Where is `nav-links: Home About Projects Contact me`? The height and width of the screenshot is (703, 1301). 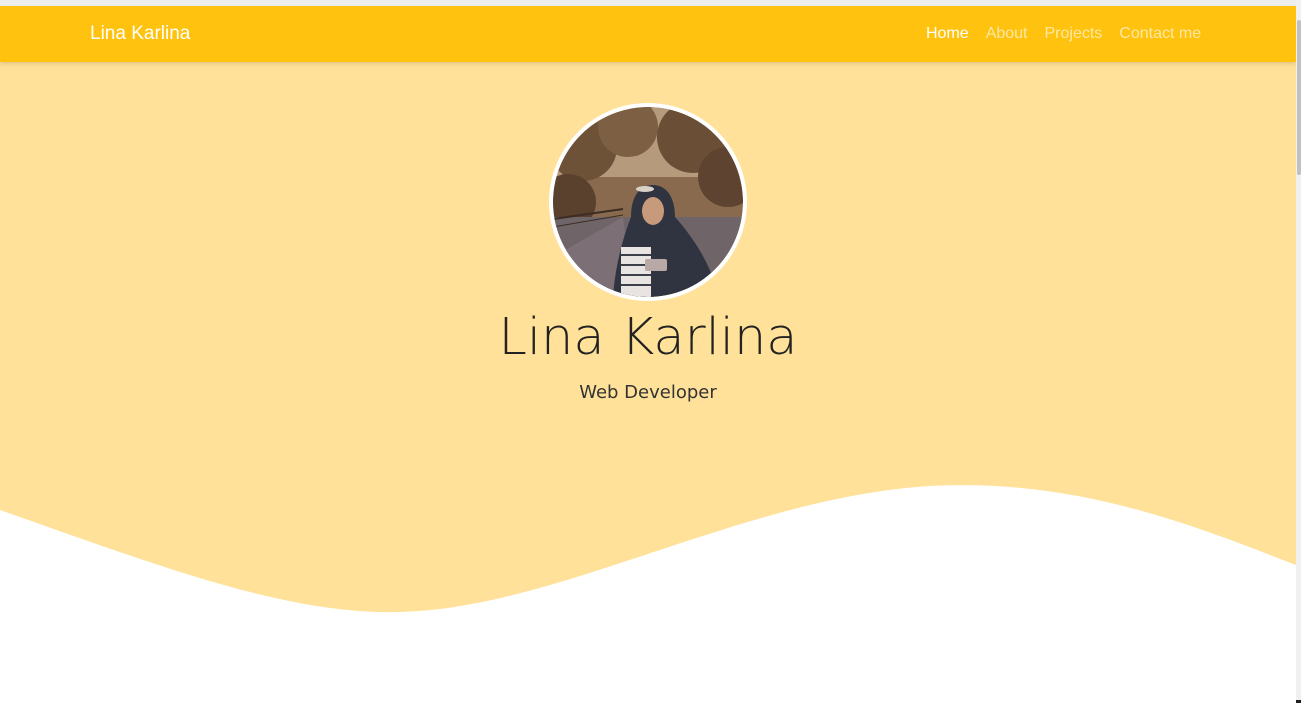 nav-links: Home About Projects Contact me is located at coordinates (1063, 34).